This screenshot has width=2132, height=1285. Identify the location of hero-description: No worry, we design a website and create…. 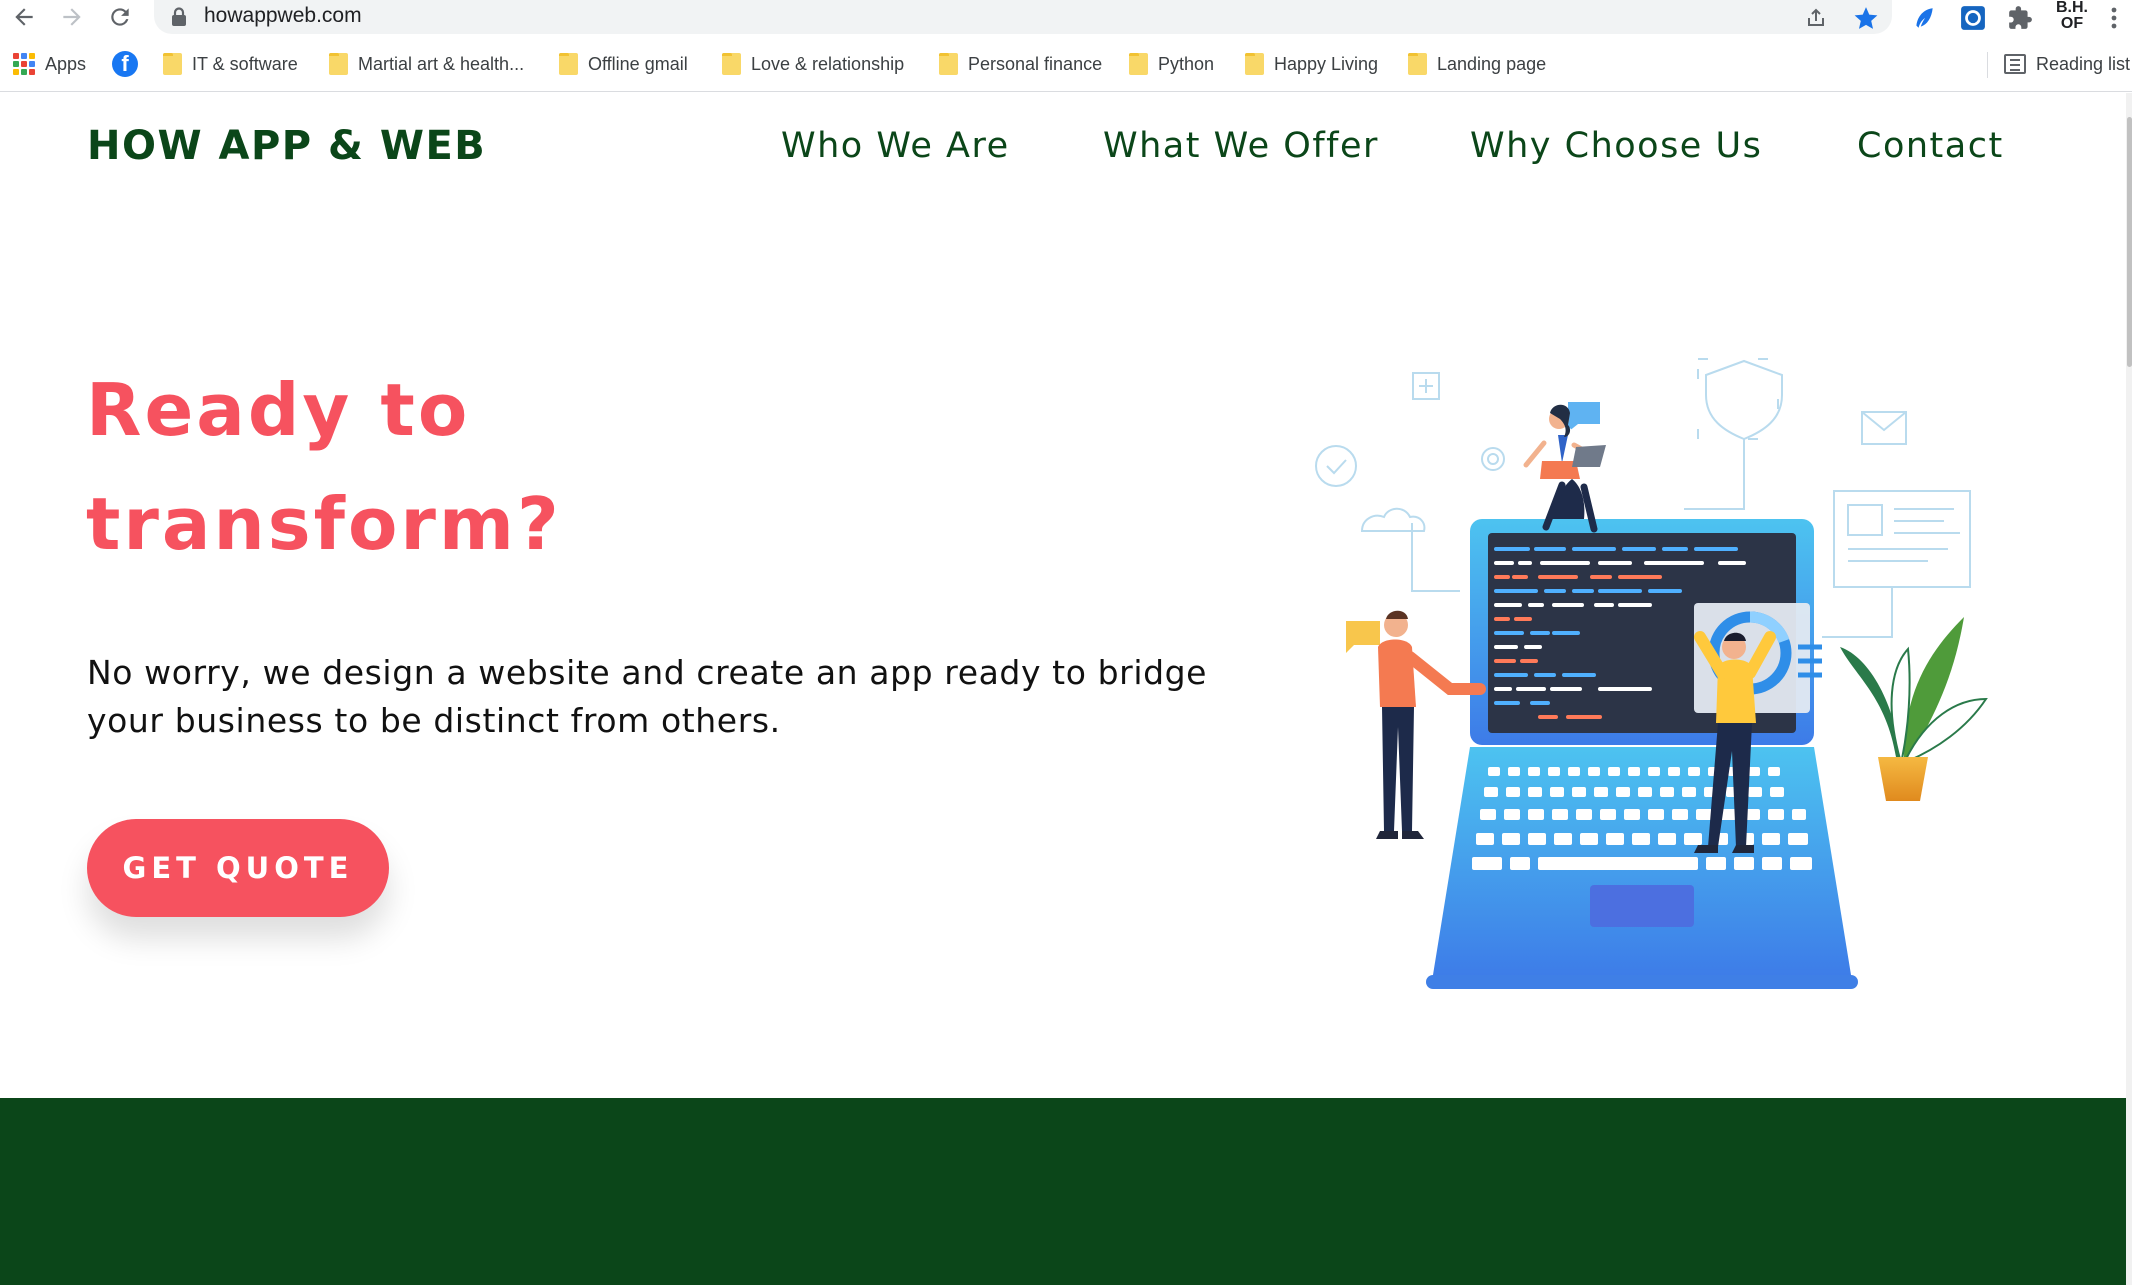
(647, 696).